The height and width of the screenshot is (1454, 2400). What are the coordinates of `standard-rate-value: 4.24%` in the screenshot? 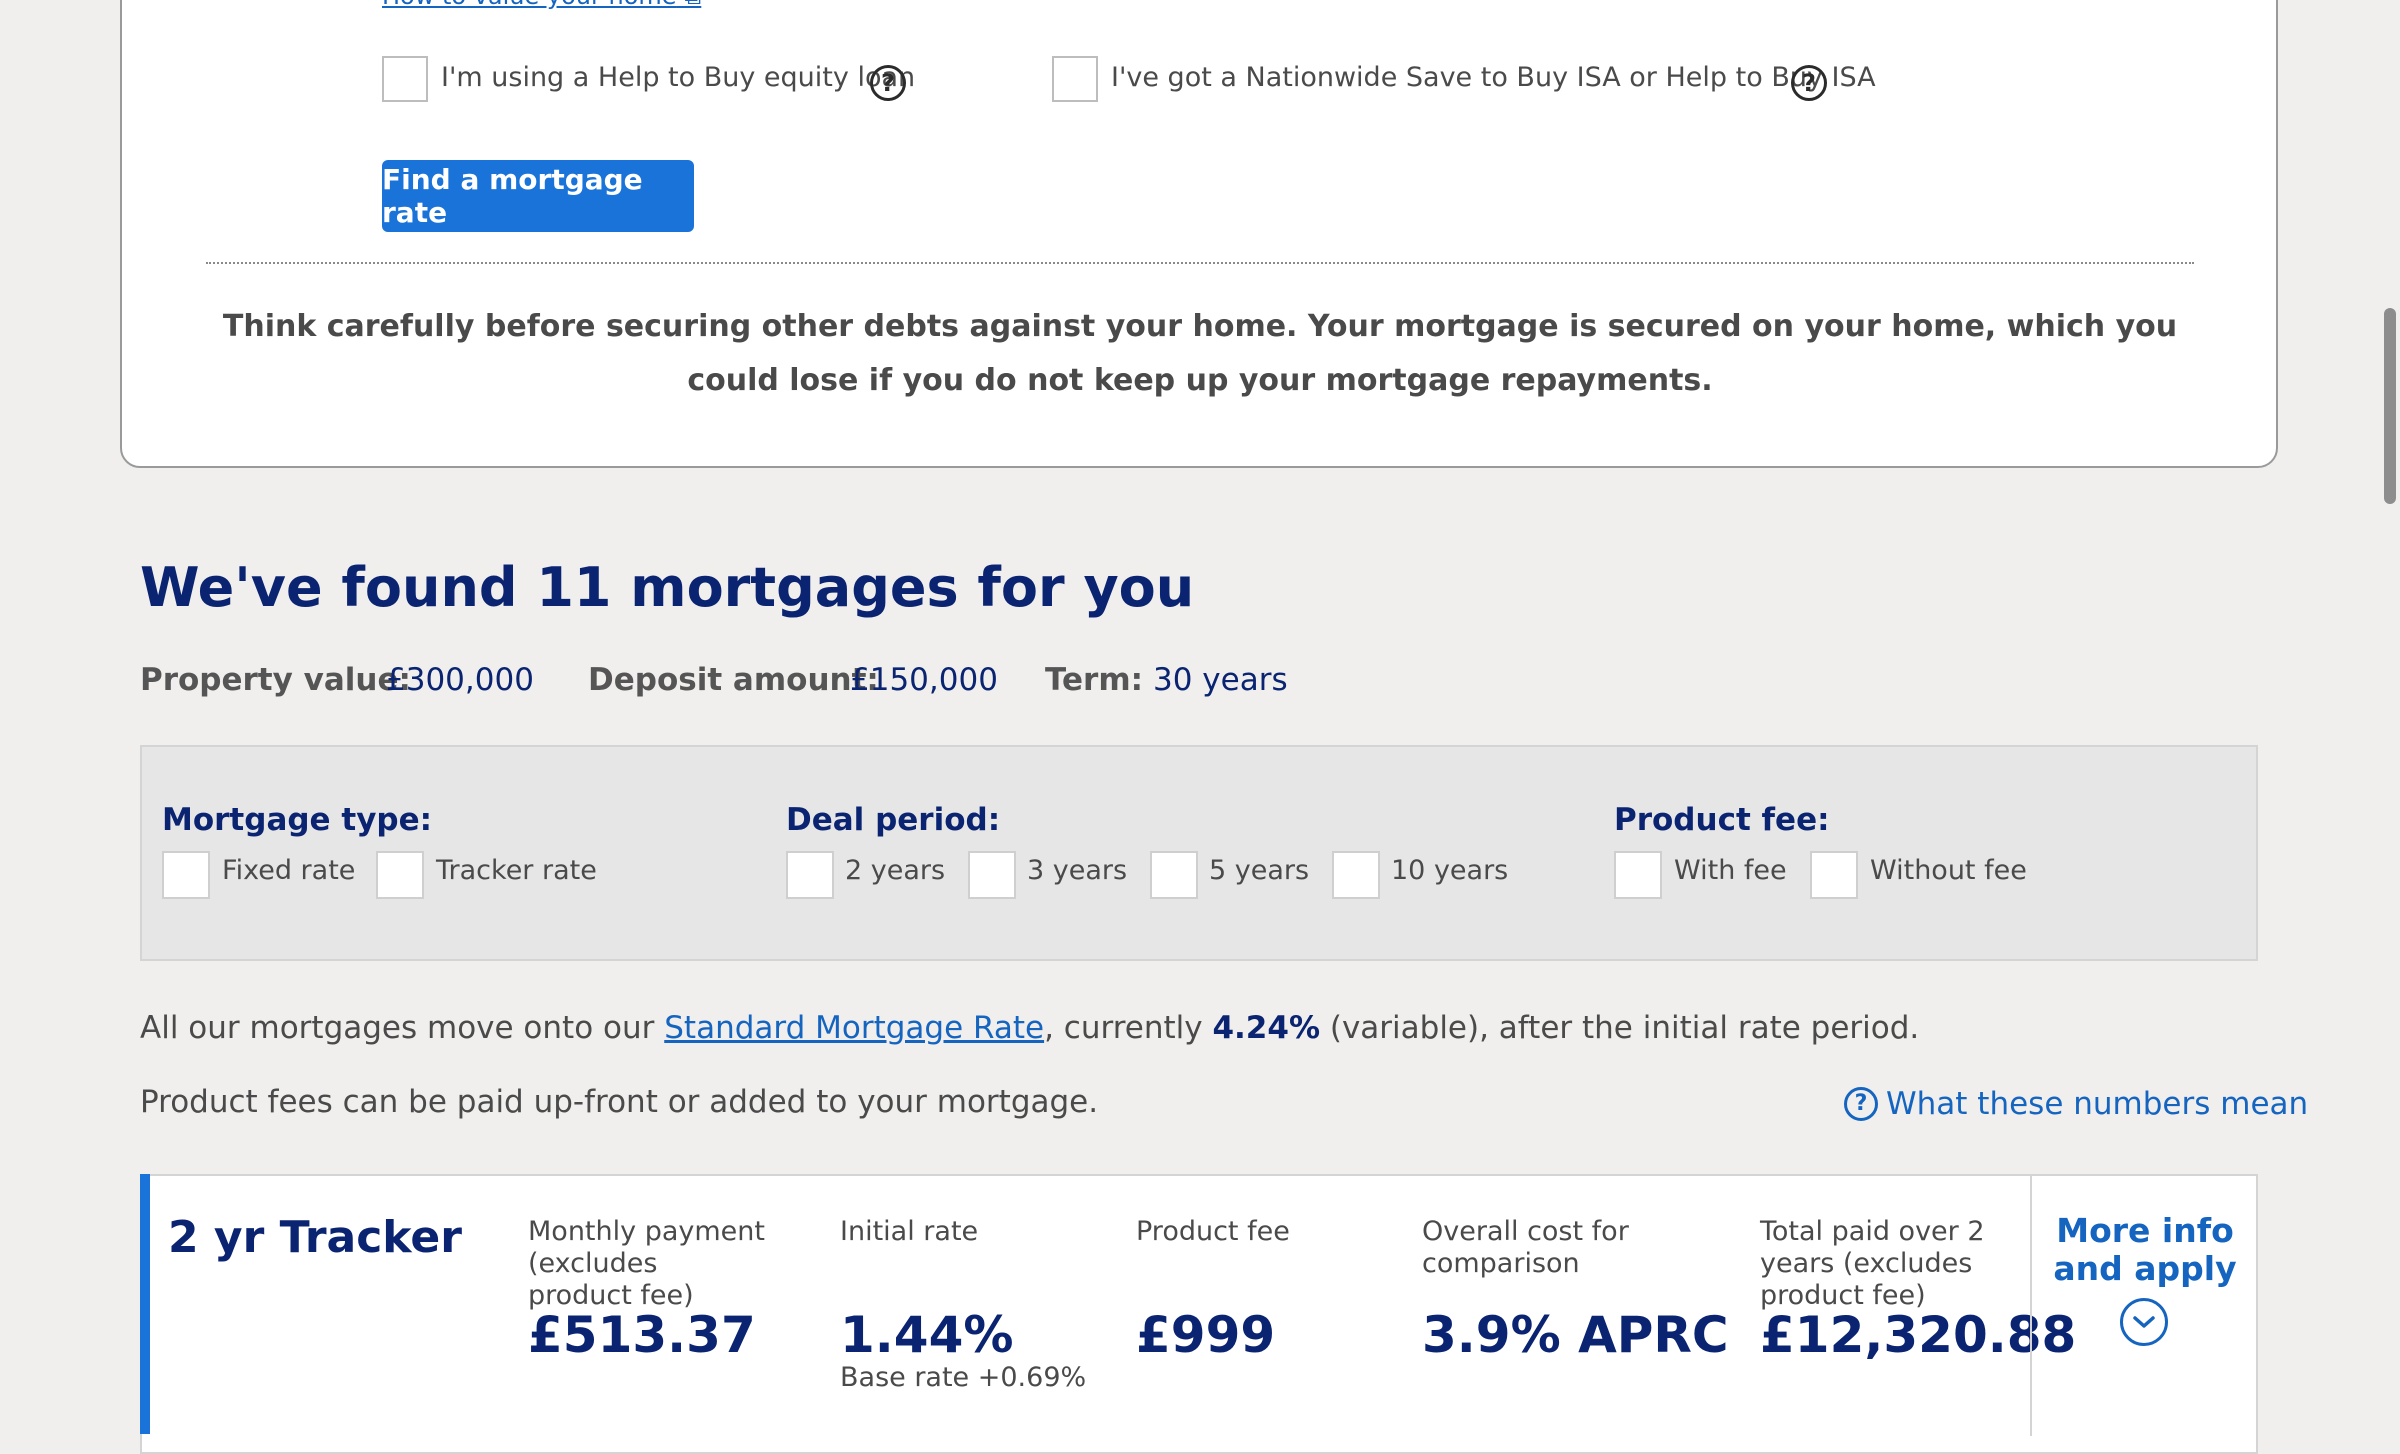 It's located at (1266, 1028).